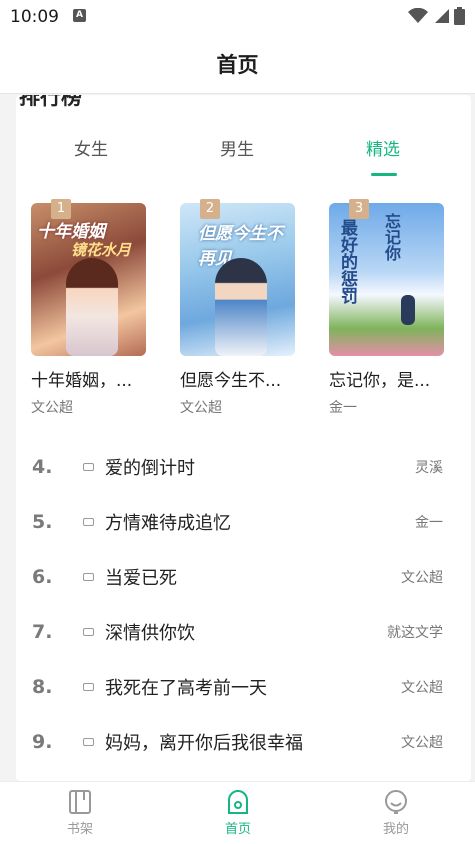 This screenshot has width=475, height=844. Describe the element at coordinates (384, 174) in the screenshot. I see `tab-indicator` at that location.